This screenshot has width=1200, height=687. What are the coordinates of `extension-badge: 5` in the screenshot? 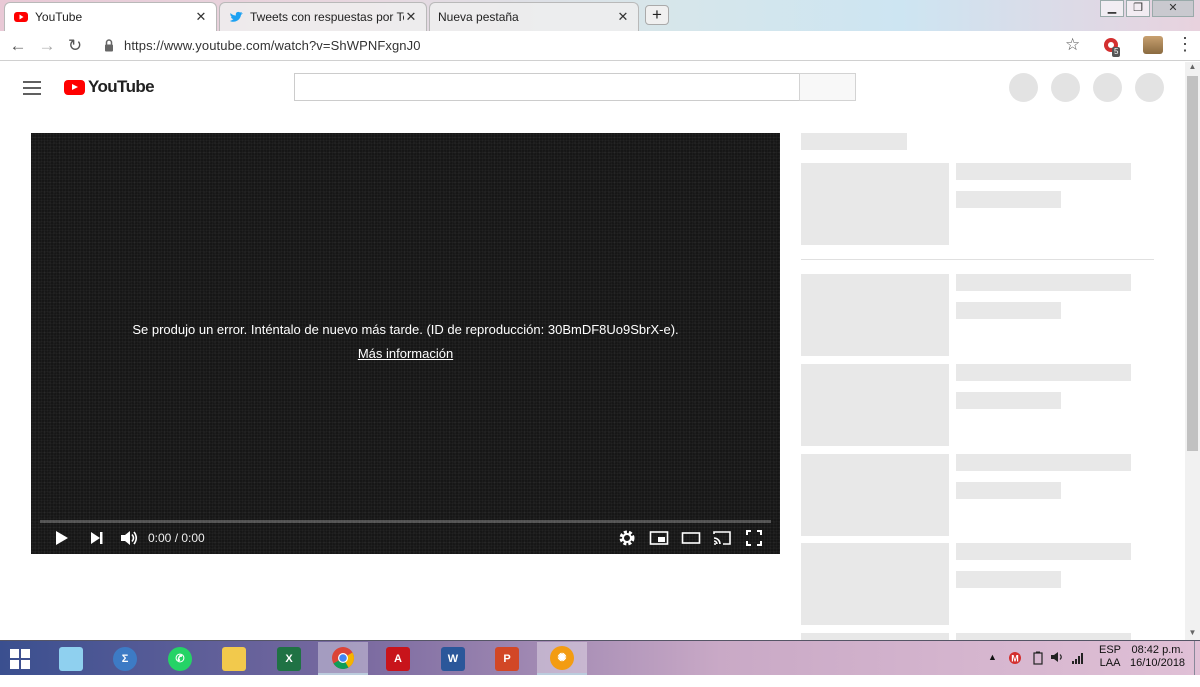 It's located at (1116, 52).